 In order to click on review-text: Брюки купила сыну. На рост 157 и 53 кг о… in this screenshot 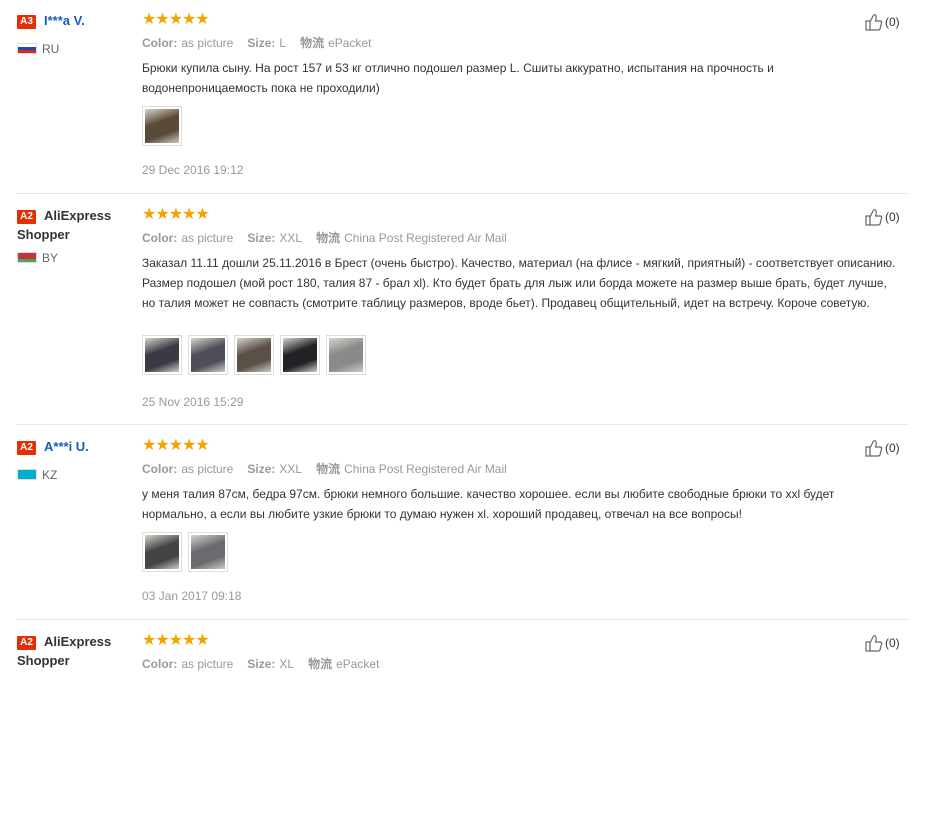, I will do `click(458, 78)`.